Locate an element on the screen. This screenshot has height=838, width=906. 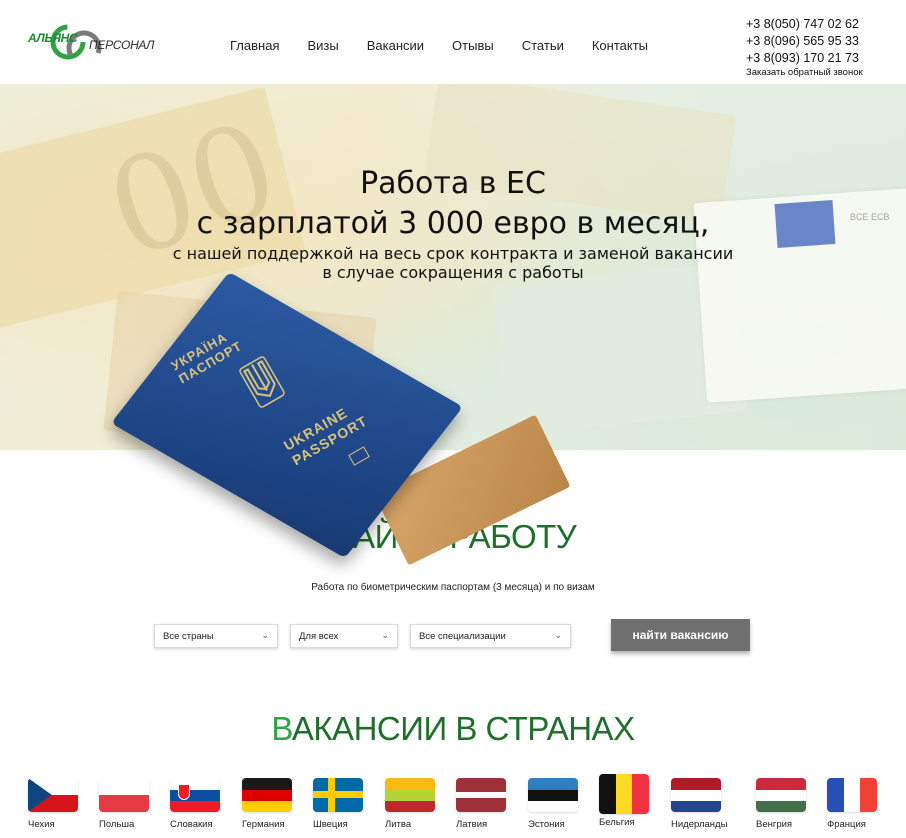
find-vacancy-button: найти вакансию is located at coordinates (680, 635).